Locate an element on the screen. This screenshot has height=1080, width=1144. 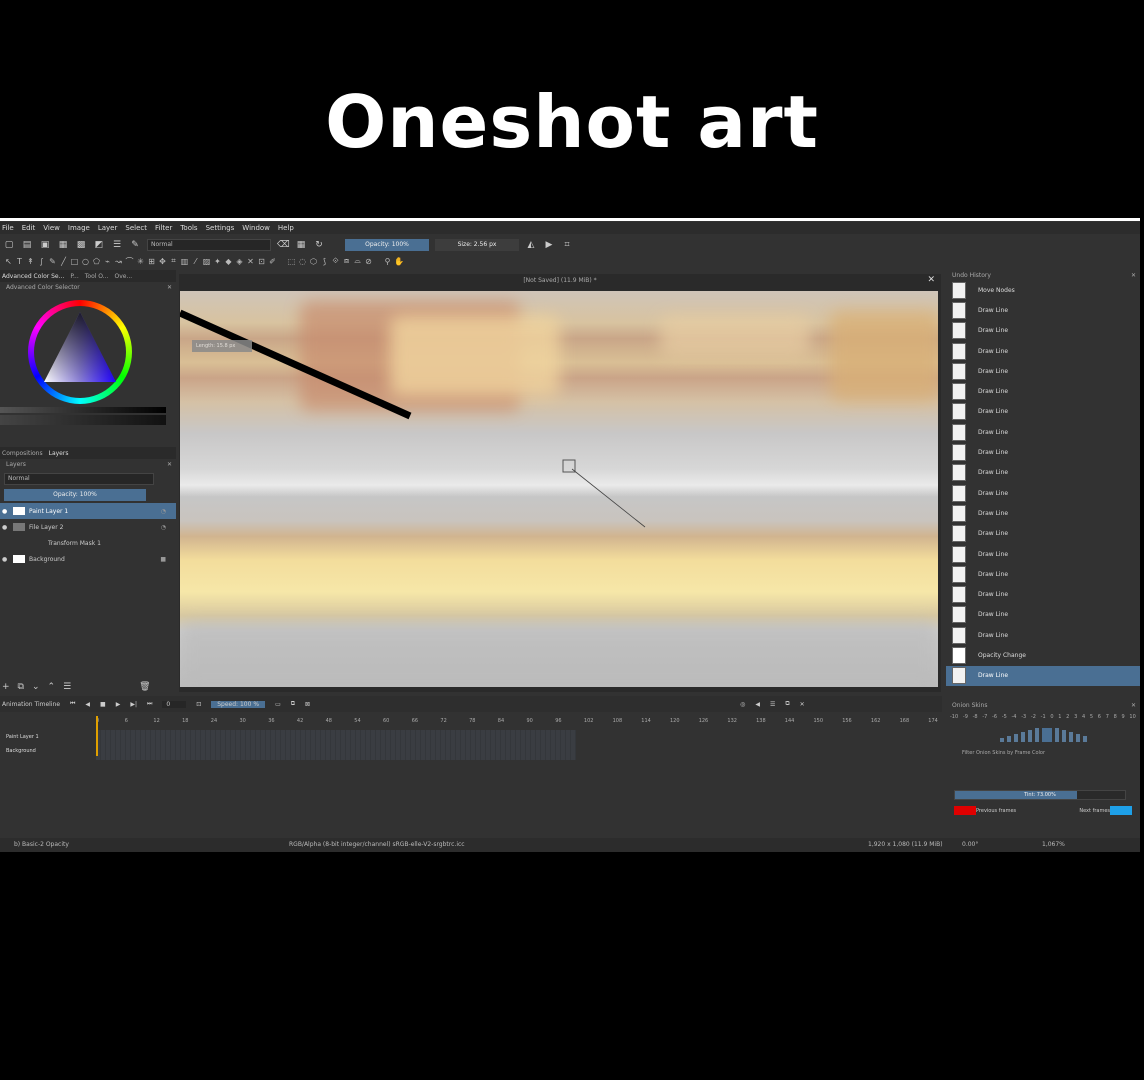
gradient-tool-icon: ▥ is located at coordinates (184, 261).